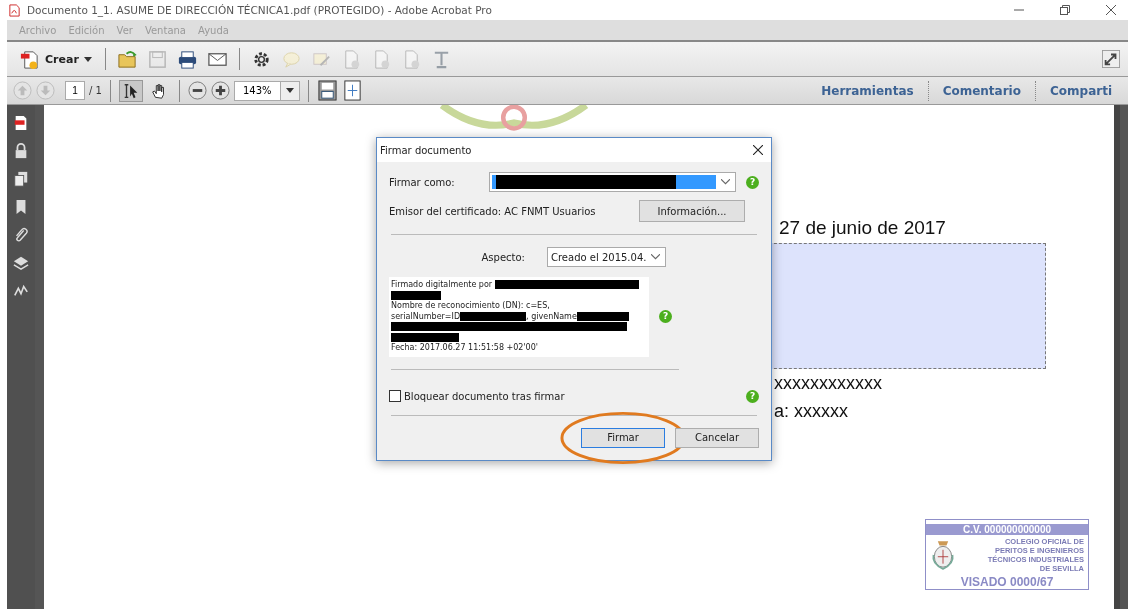 The image size is (1128, 609). What do you see at coordinates (867, 90) in the screenshot?
I see `panel-tab: Herramientas` at bounding box center [867, 90].